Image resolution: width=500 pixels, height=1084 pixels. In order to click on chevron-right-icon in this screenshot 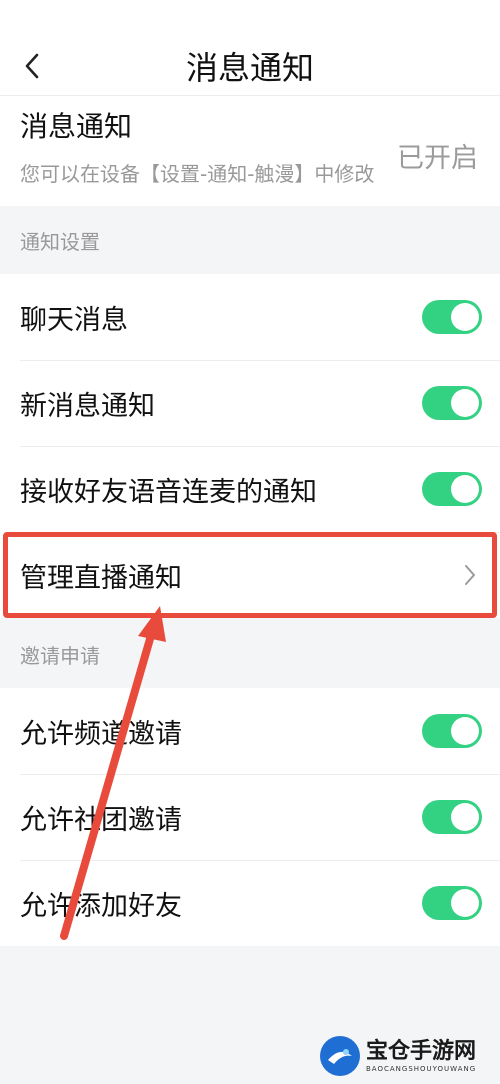, I will do `click(470, 575)`.